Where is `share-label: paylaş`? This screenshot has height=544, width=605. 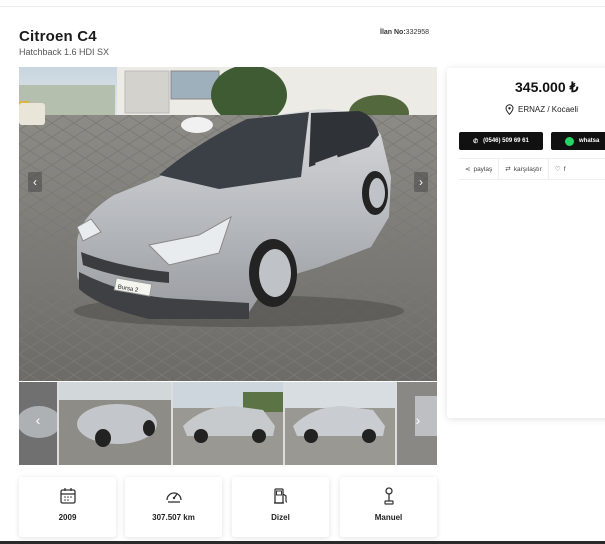 share-label: paylaş is located at coordinates (483, 169).